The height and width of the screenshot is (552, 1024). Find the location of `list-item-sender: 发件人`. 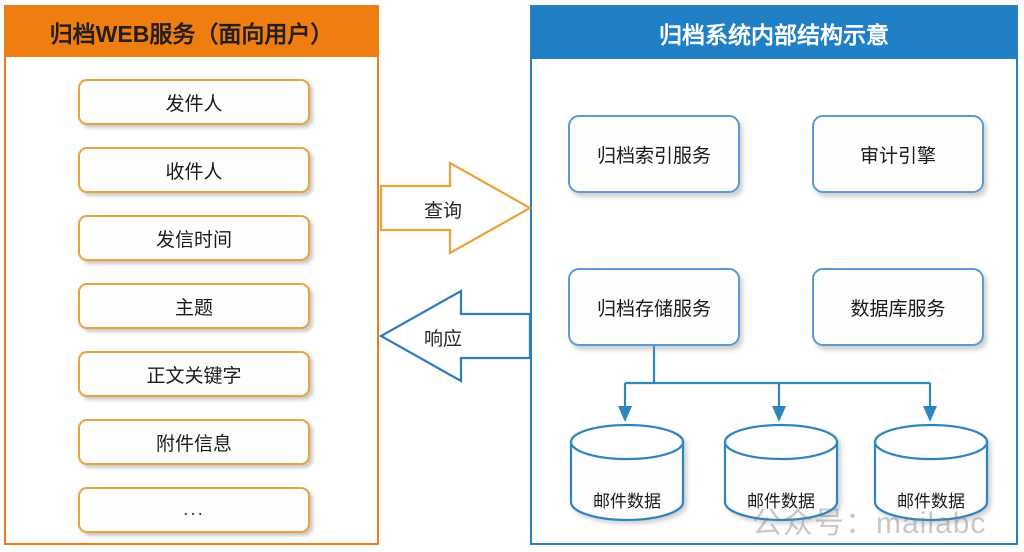

list-item-sender: 发件人 is located at coordinates (194, 102).